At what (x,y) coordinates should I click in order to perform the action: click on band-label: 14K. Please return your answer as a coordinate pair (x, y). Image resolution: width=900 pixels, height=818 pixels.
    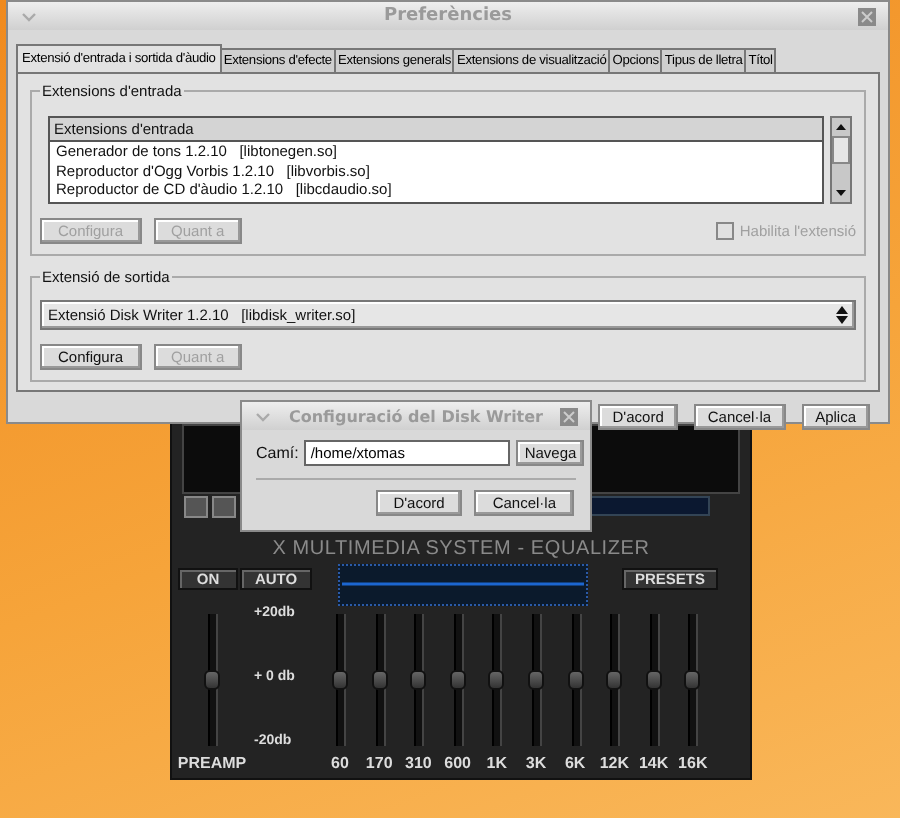
    Looking at the image, I should click on (653, 763).